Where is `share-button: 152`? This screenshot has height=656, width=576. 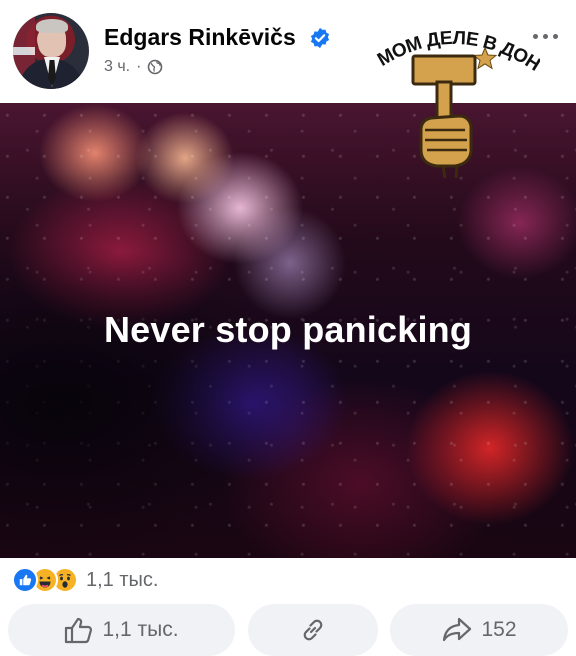
share-button: 152 is located at coordinates (479, 630).